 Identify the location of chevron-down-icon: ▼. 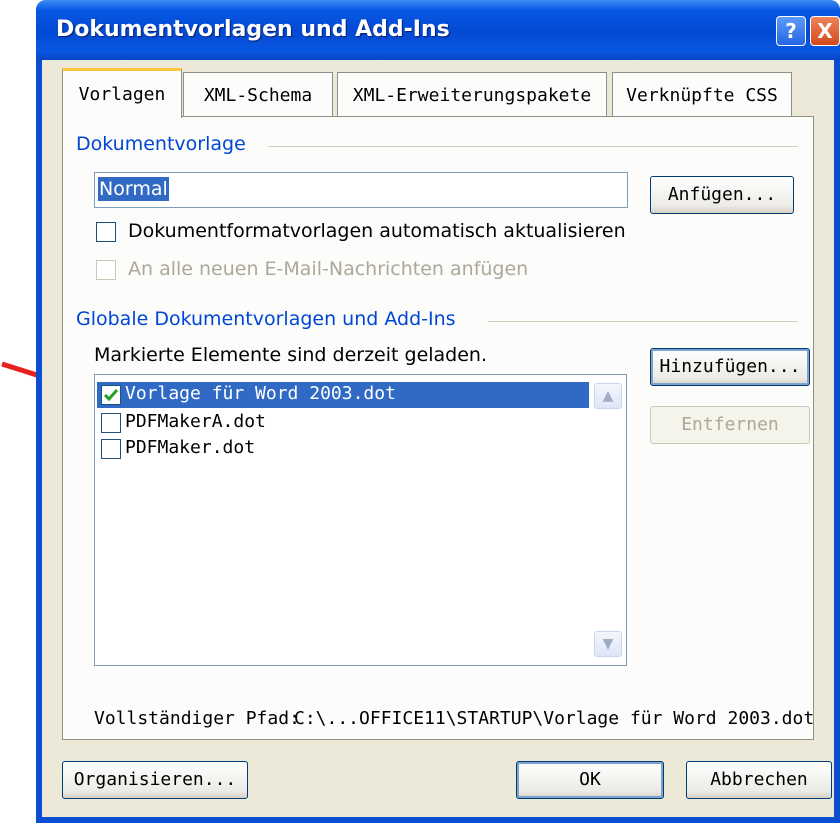
(608, 644).